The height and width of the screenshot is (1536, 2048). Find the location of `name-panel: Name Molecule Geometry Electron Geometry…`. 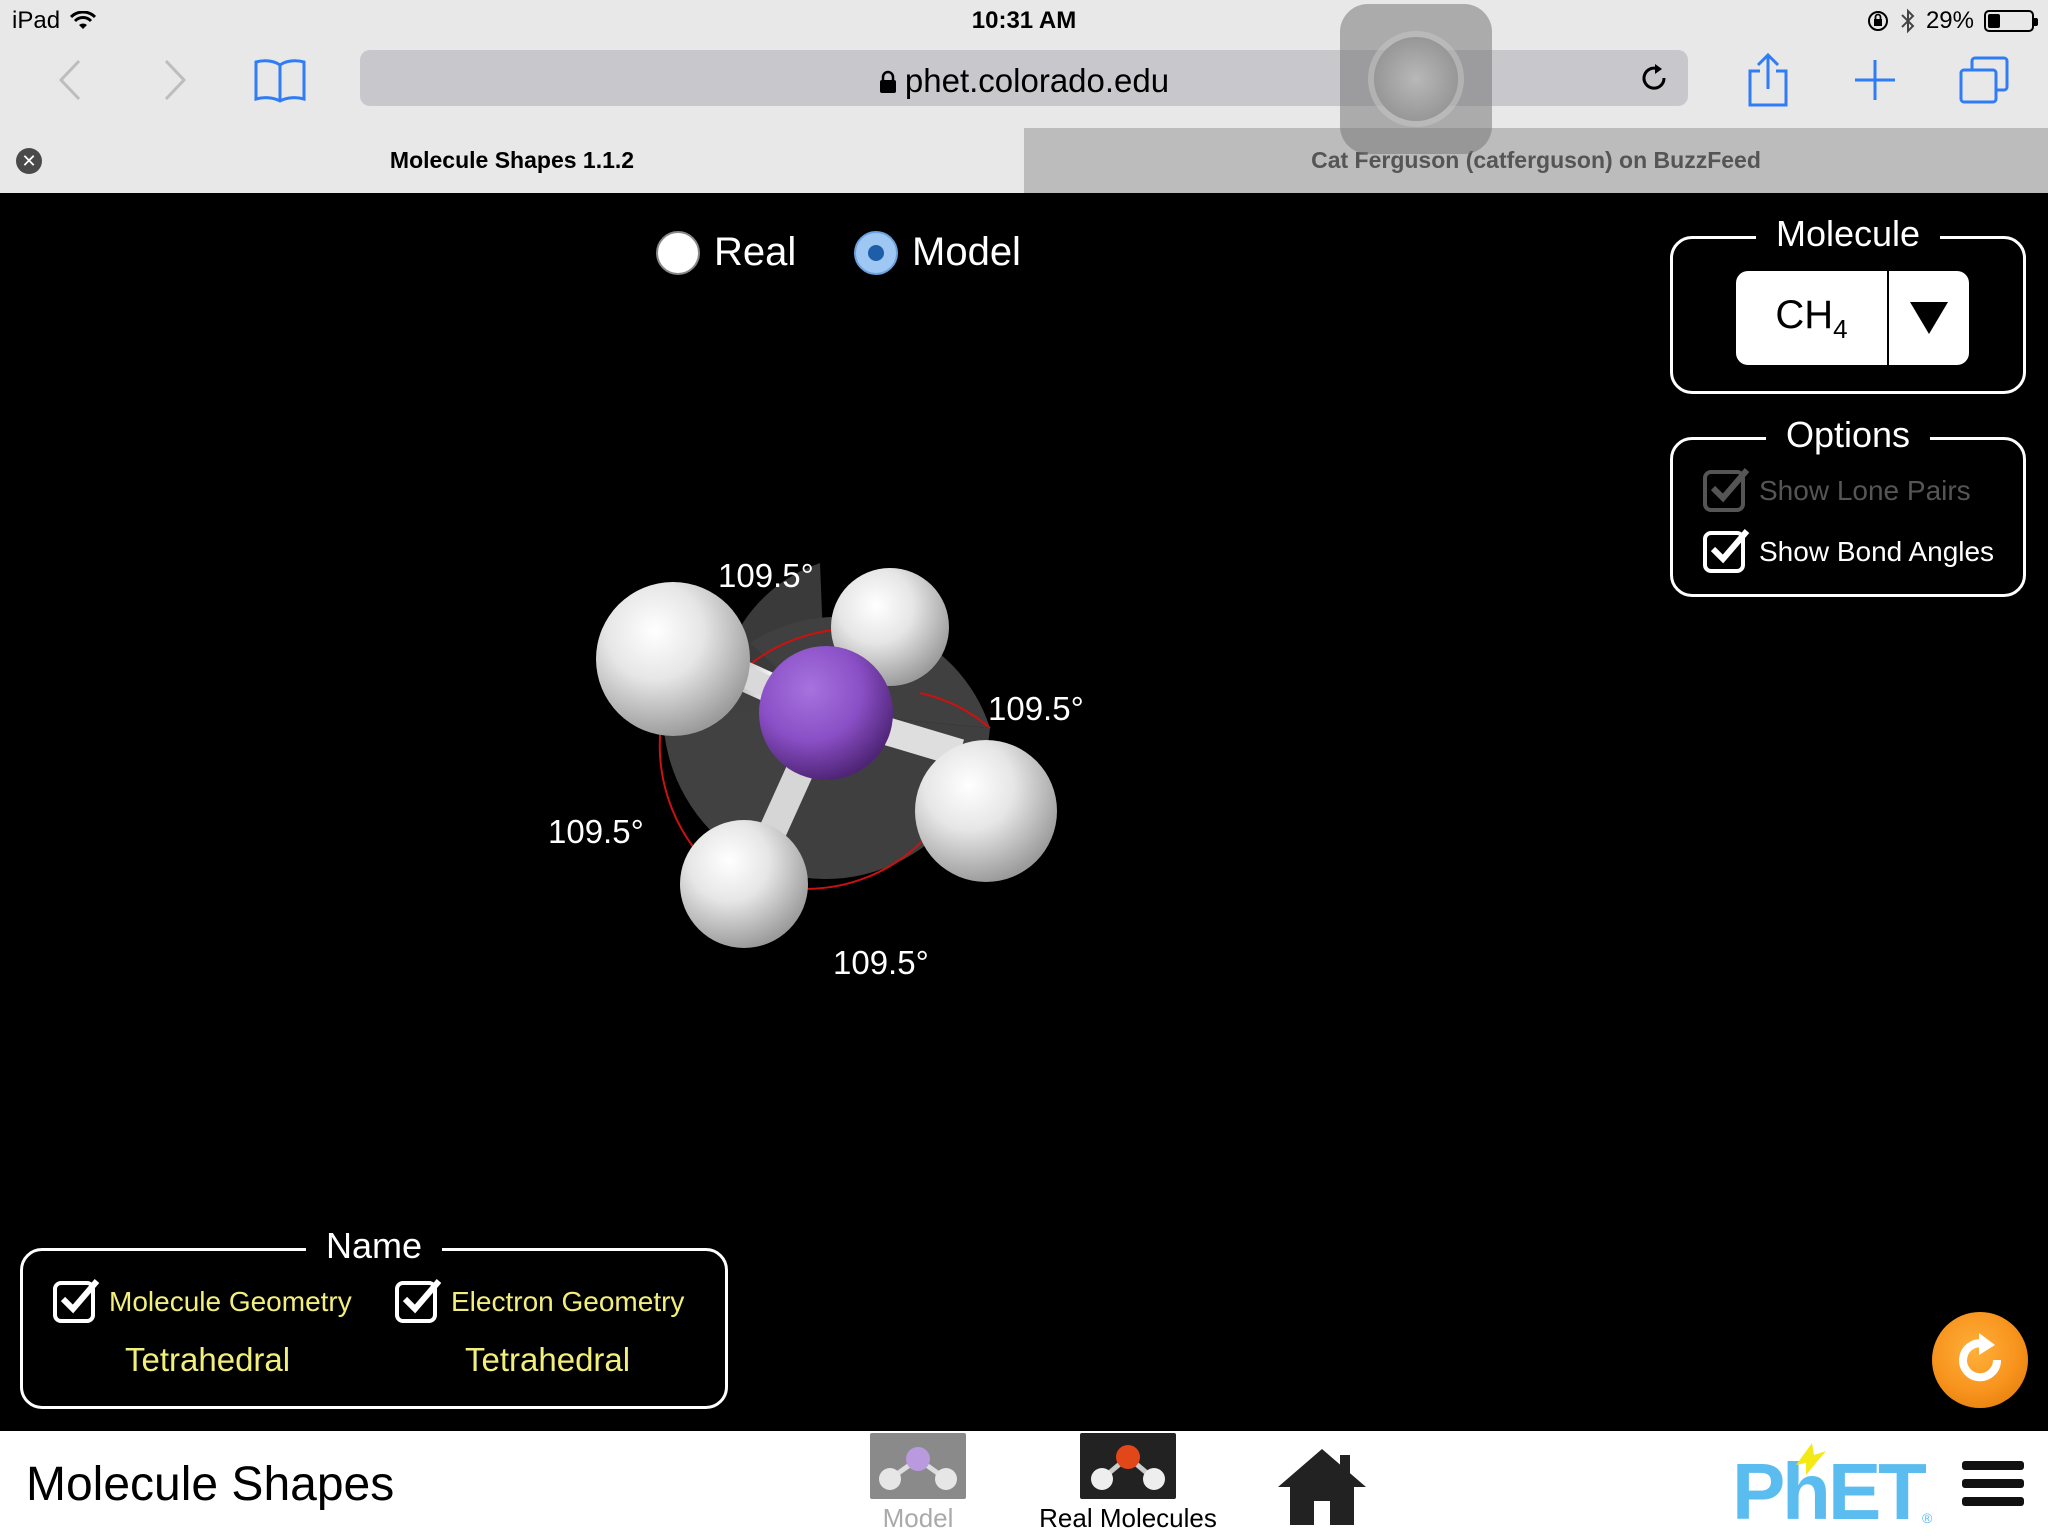

name-panel: Name Molecule Geometry Electron Geometry… is located at coordinates (374, 1317).